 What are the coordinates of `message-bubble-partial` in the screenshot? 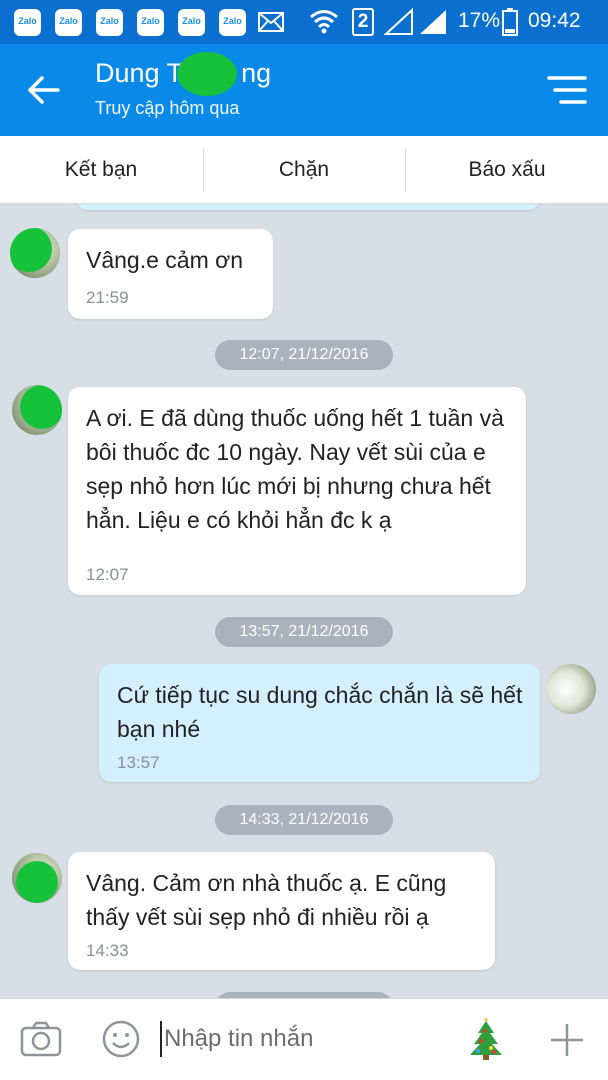 It's located at (308, 207).